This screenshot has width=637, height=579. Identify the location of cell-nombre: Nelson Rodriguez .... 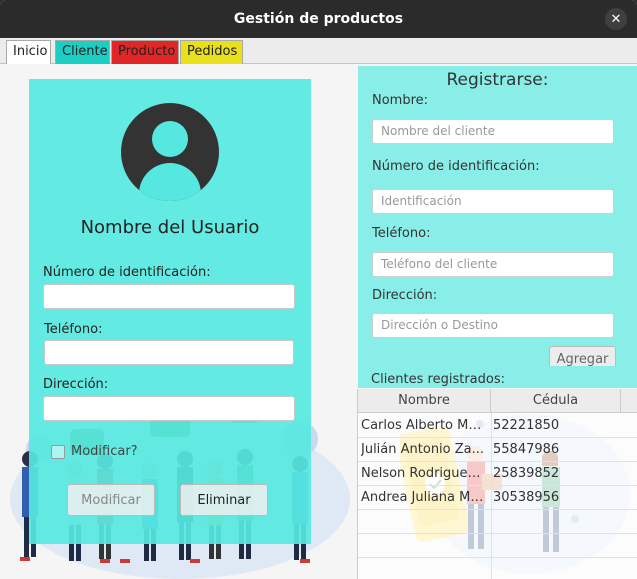
(423, 473).